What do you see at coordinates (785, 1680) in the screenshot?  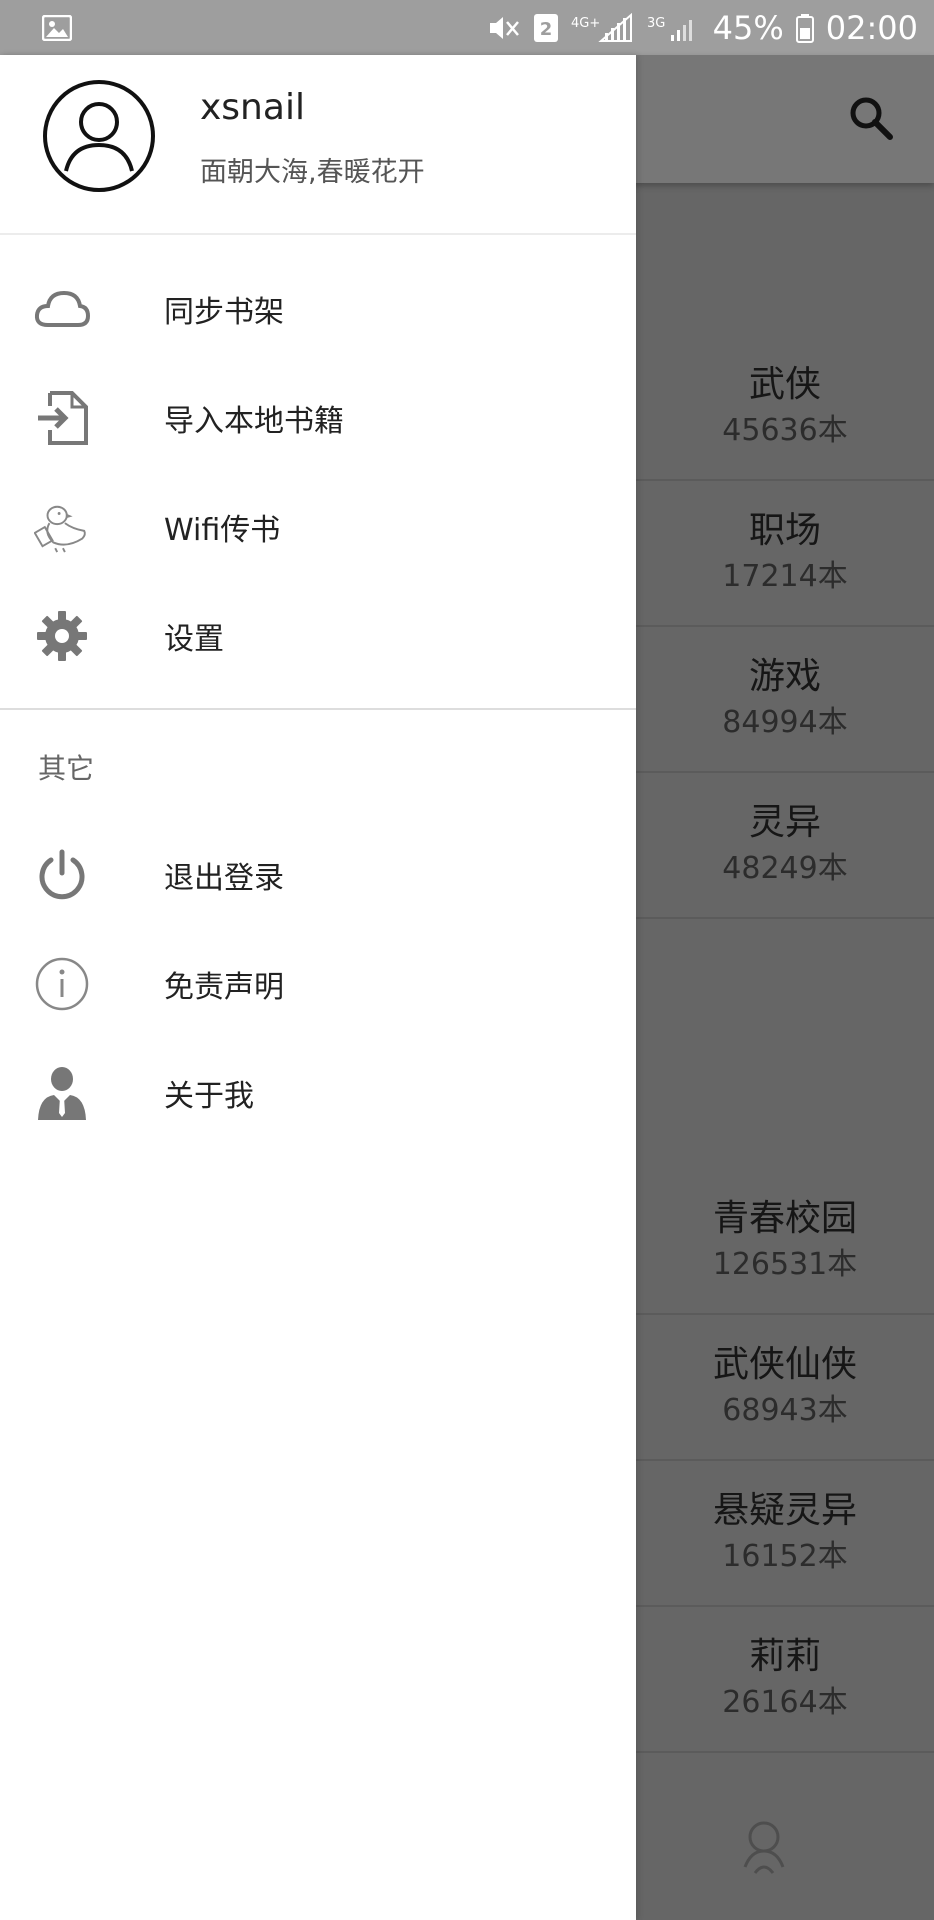 I see `category-item: 莉莉 26164本` at bounding box center [785, 1680].